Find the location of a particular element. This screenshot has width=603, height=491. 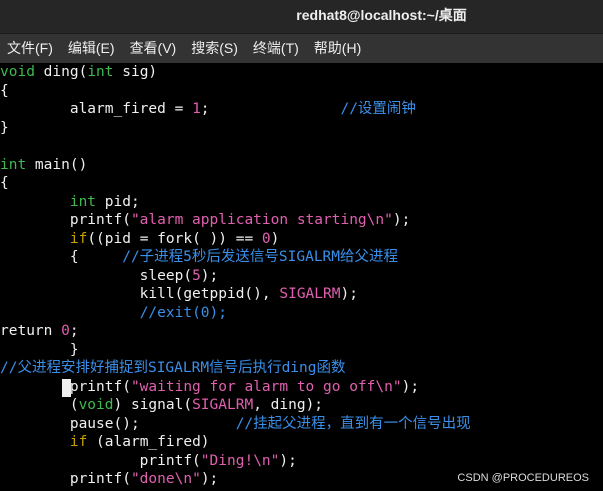

comment-token: //设置闹钟 is located at coordinates (312, 109).